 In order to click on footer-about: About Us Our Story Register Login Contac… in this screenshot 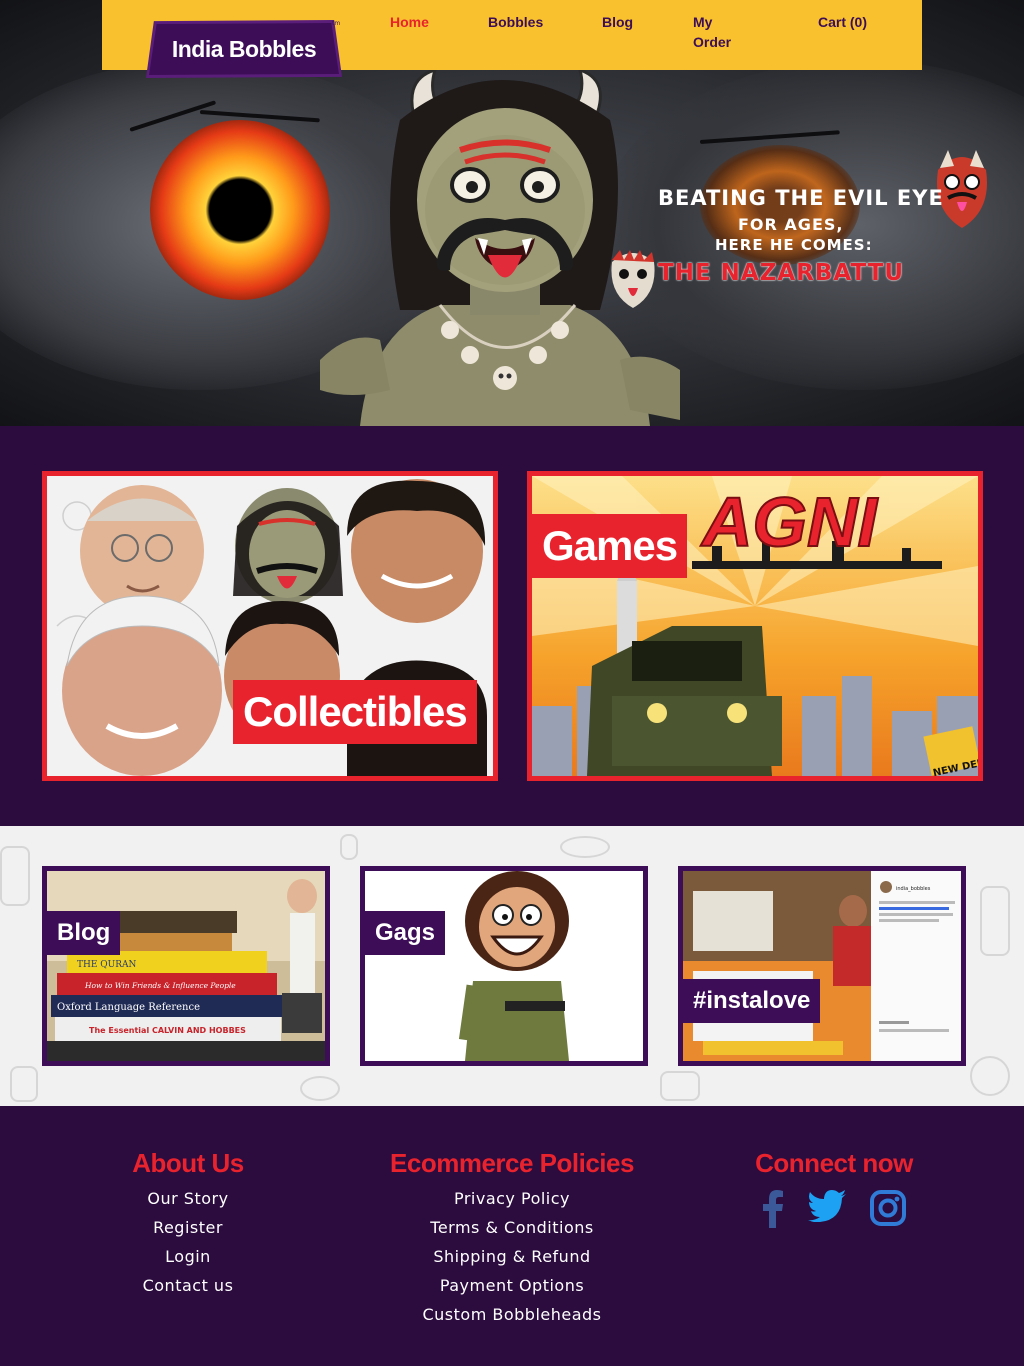, I will do `click(188, 1223)`.